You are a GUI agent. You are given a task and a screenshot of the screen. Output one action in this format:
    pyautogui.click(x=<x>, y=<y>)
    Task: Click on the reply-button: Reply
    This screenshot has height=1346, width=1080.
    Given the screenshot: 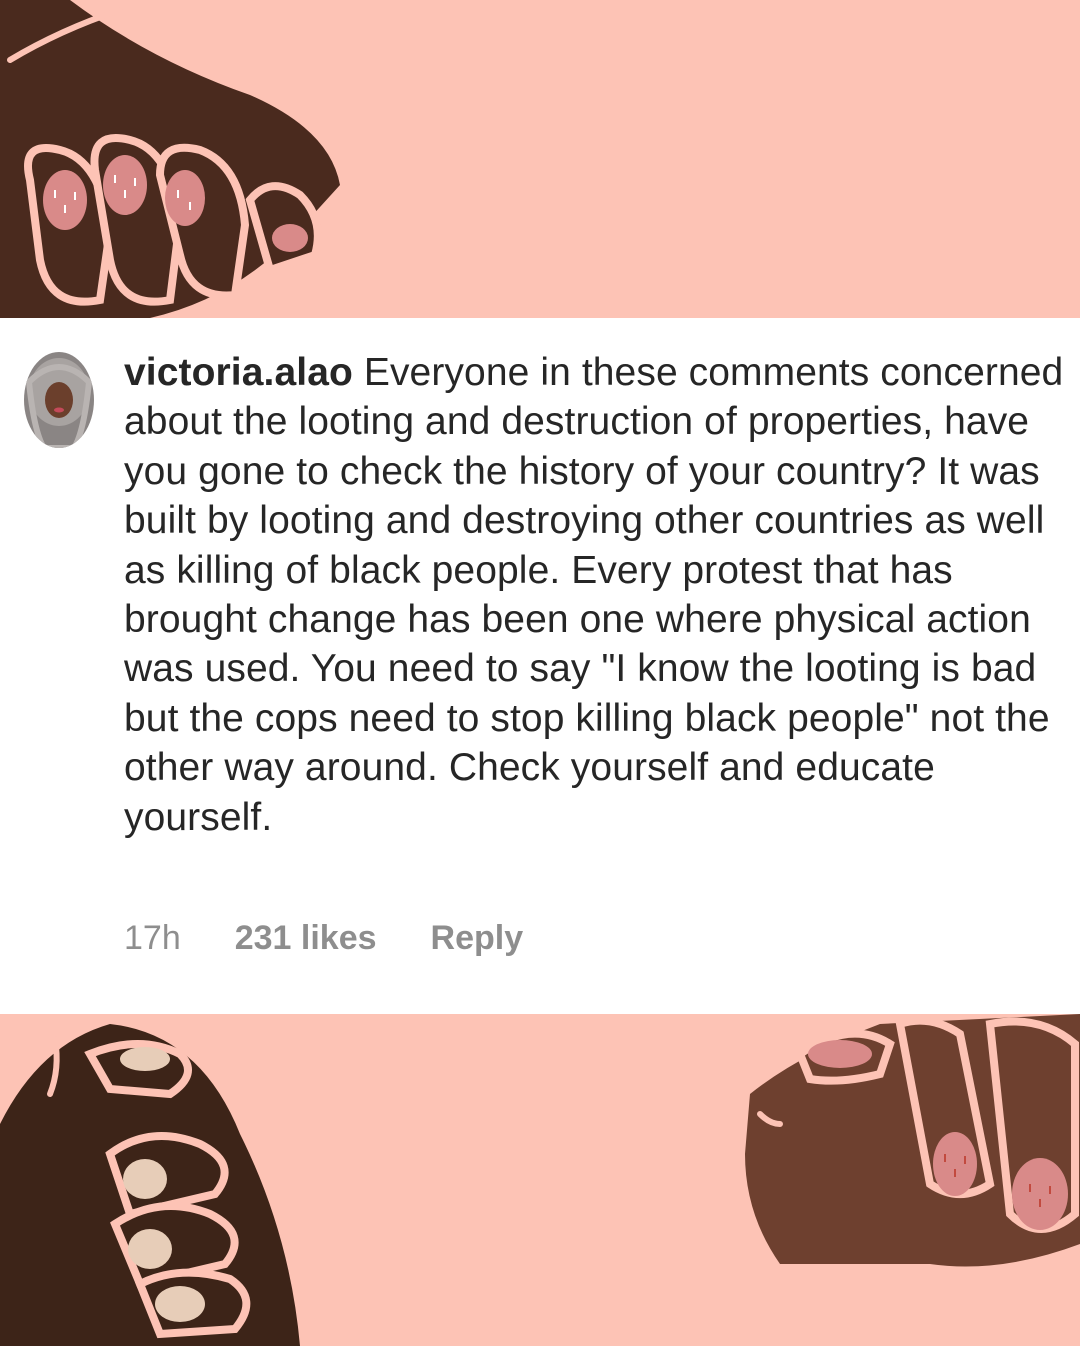 What is the action you would take?
    pyautogui.click(x=477, y=938)
    